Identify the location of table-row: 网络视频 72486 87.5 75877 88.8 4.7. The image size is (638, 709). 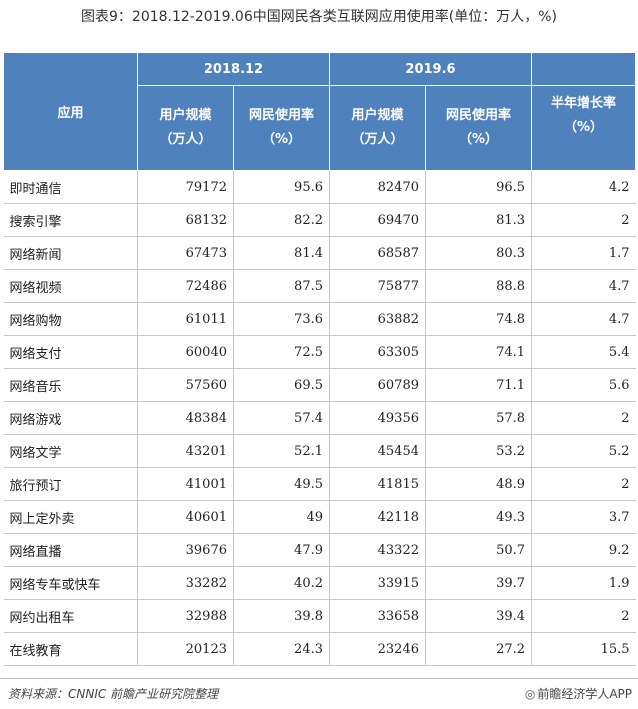
(319, 286).